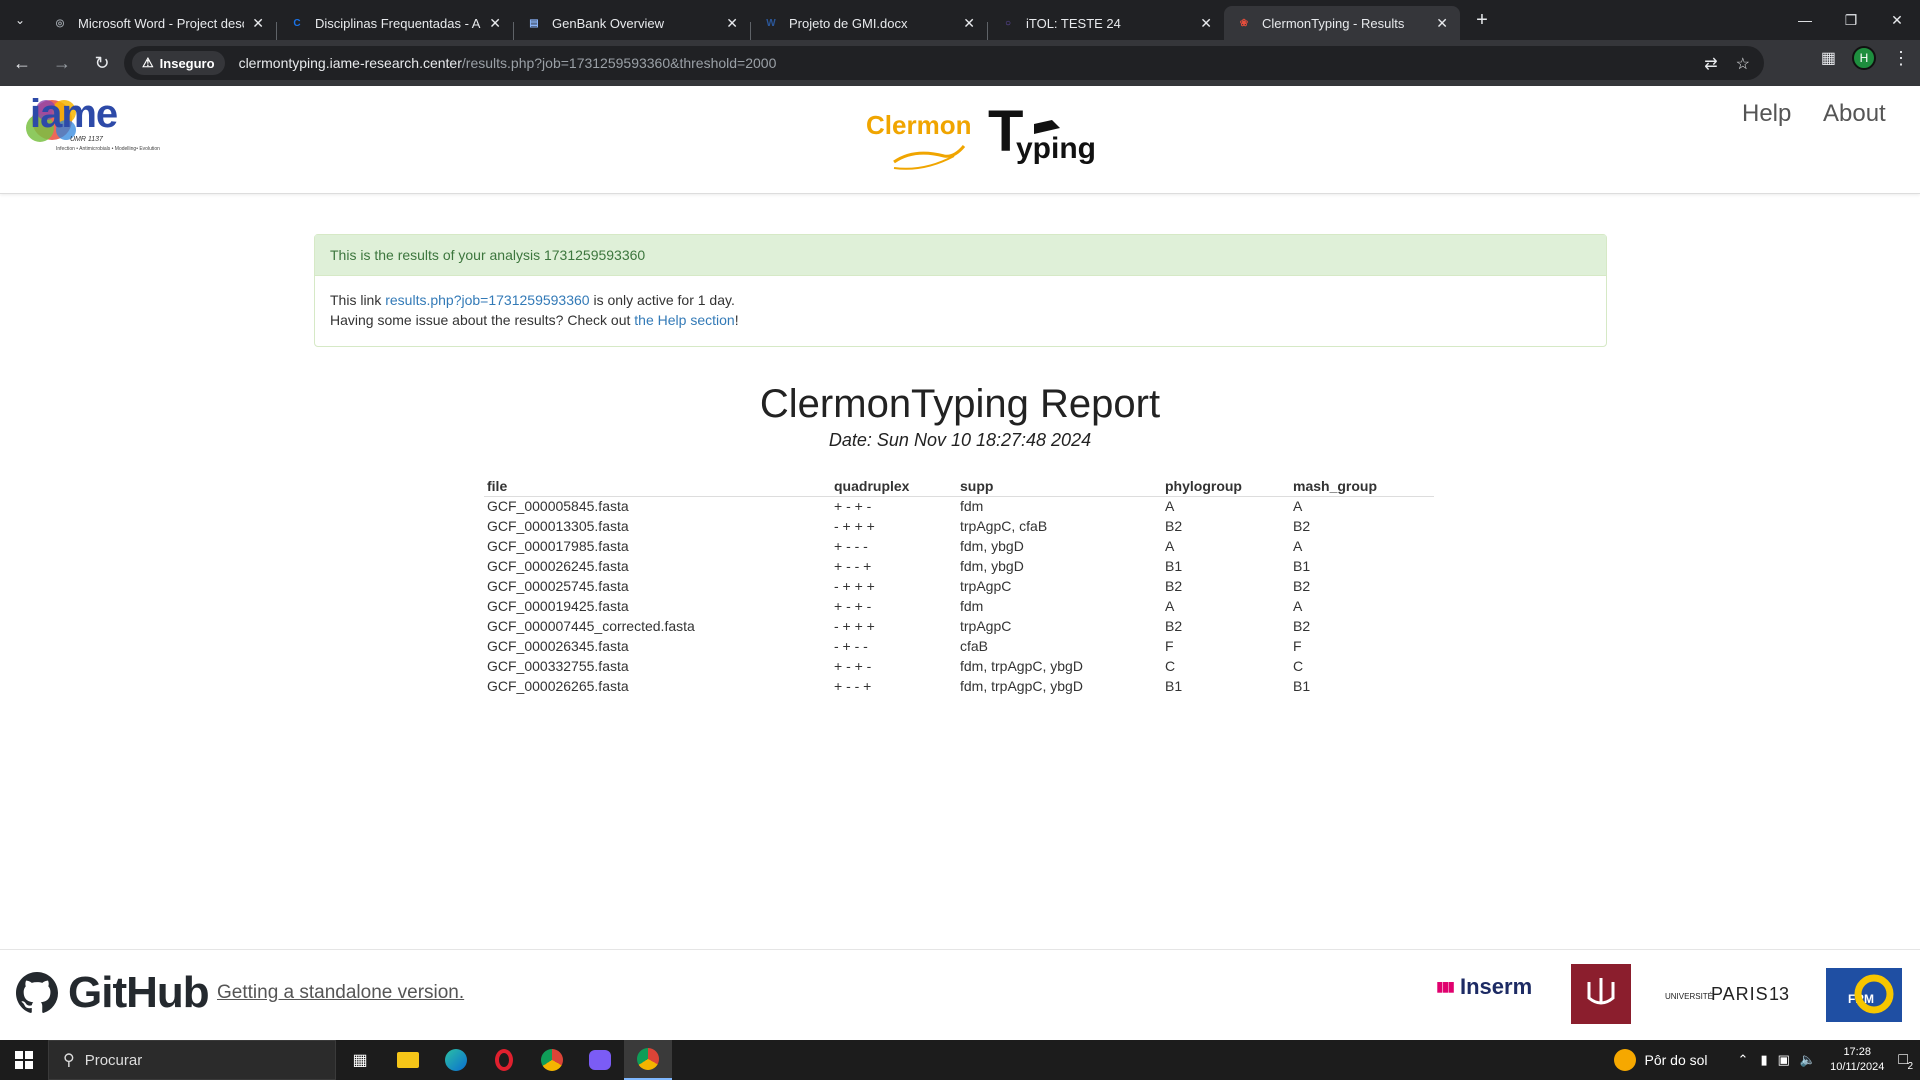 The image size is (1920, 1080). Describe the element at coordinates (1864, 58) in the screenshot. I see `profile-avatar: H` at that location.